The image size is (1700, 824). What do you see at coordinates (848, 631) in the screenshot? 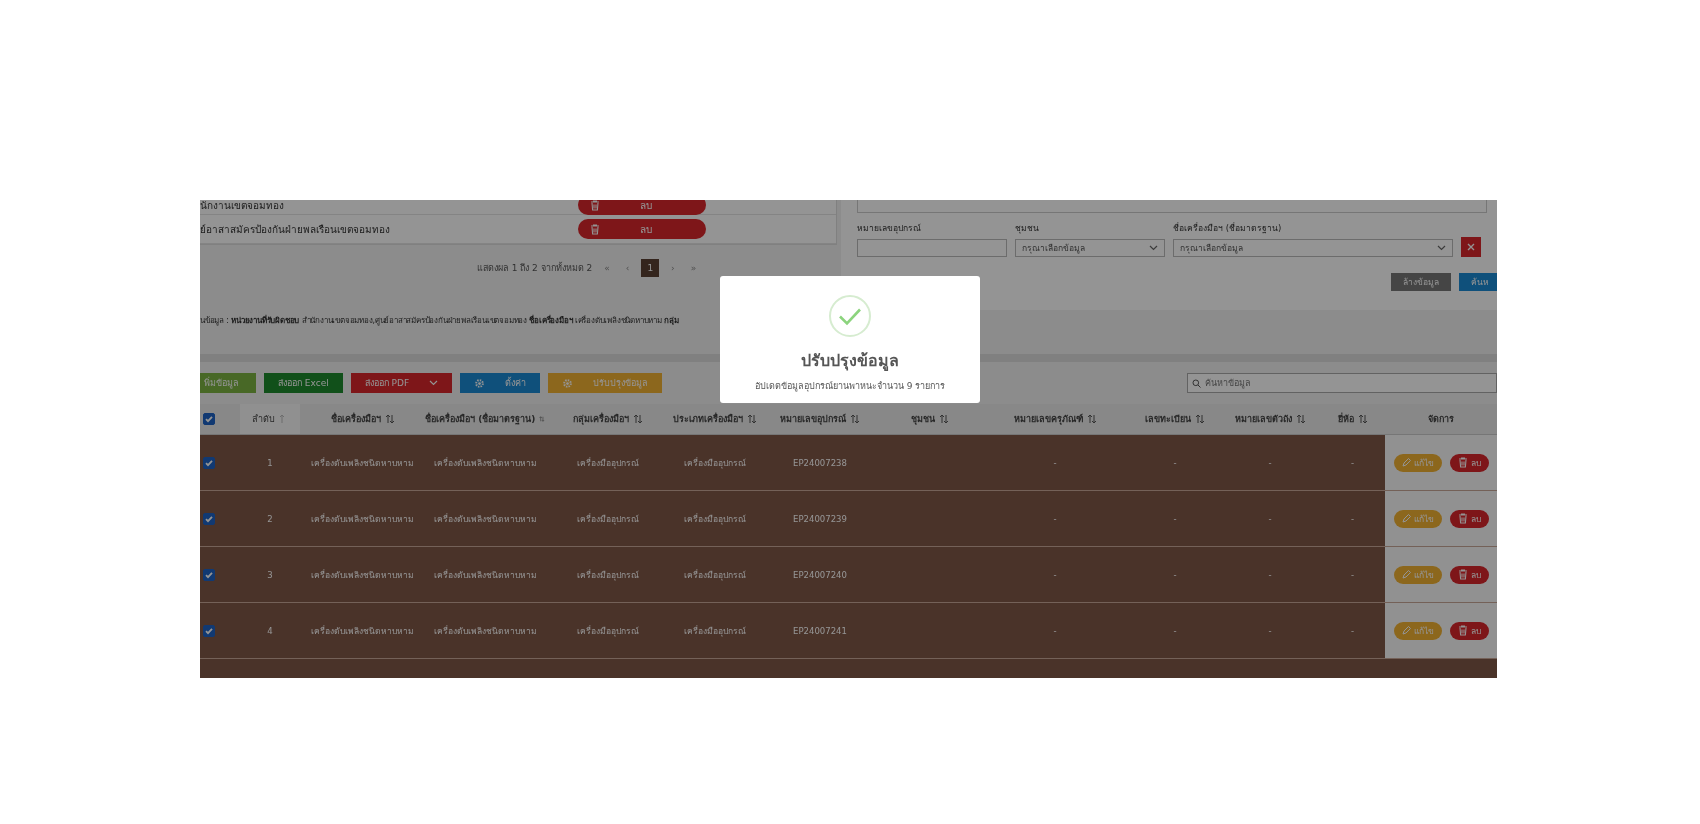
I see `table-row: 4 เครื่องดับเพลิงชนิดหาบหาม เครื่องดับเพลิงชนิดหาบหาม เครื่องมืออุปกรณ์ เครื่องมืออุปกรณ์ EP24007241 - - - - แก้ไข ลบ` at bounding box center [848, 631].